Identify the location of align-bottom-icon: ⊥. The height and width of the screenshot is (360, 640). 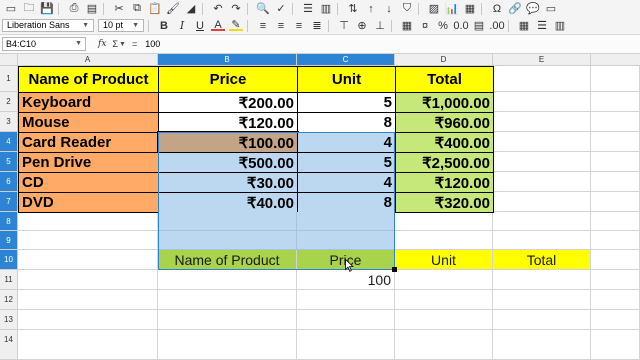
(380, 26).